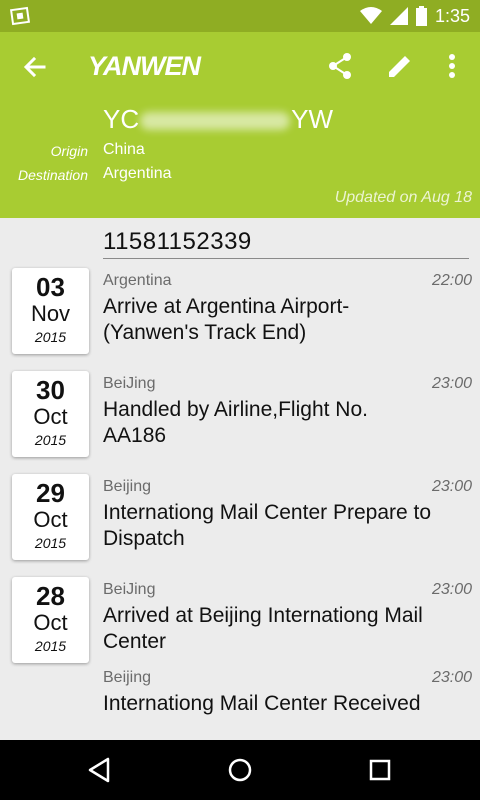  Describe the element at coordinates (235, 422) in the screenshot. I see `event-description: Handled by Airline,Flight No. AA186` at that location.